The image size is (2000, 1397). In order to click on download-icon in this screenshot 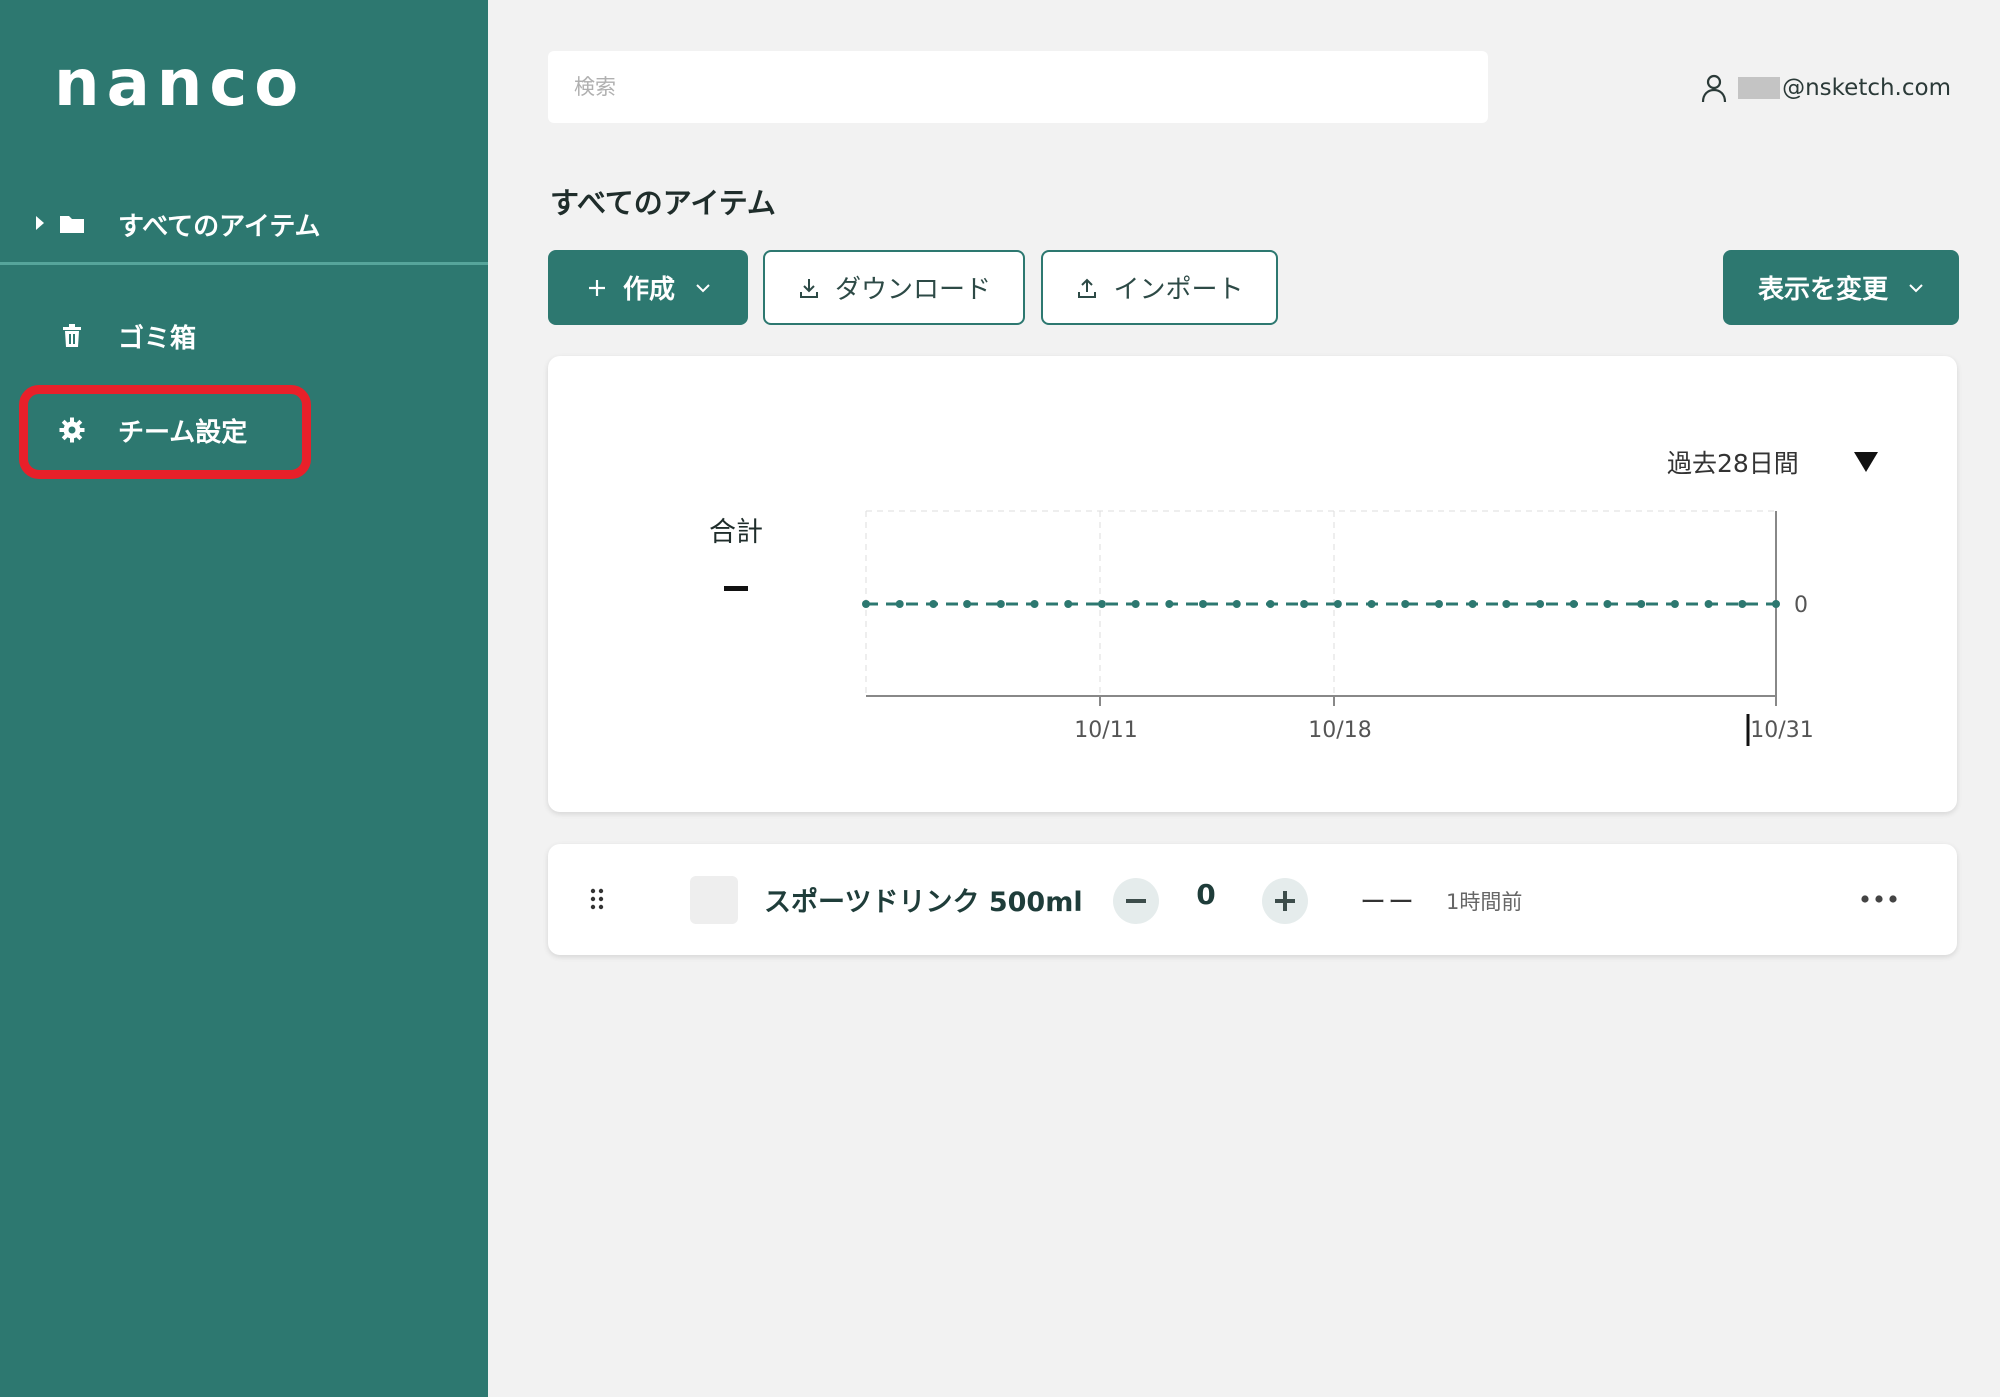, I will do `click(808, 288)`.